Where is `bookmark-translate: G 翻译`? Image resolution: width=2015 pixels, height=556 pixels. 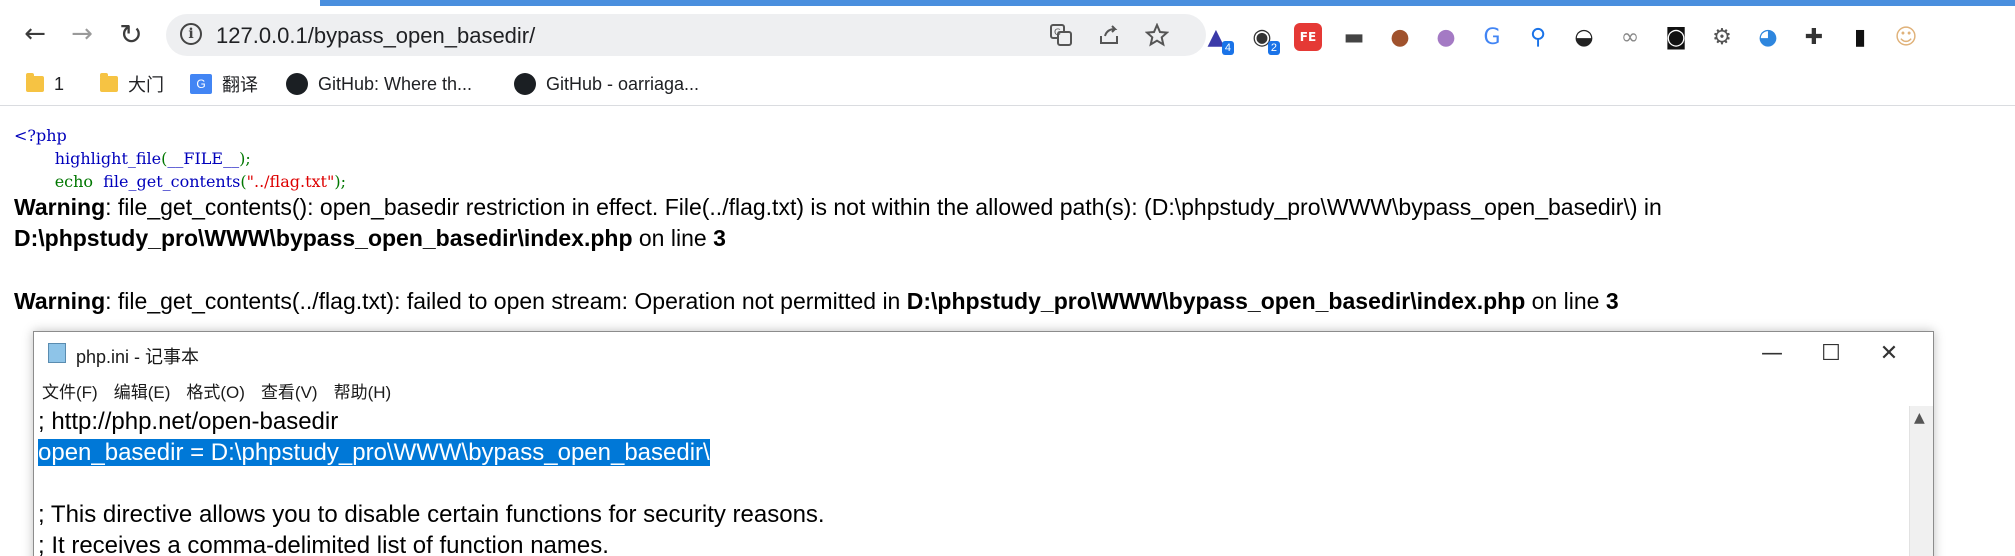 bookmark-translate: G 翻译 is located at coordinates (224, 84).